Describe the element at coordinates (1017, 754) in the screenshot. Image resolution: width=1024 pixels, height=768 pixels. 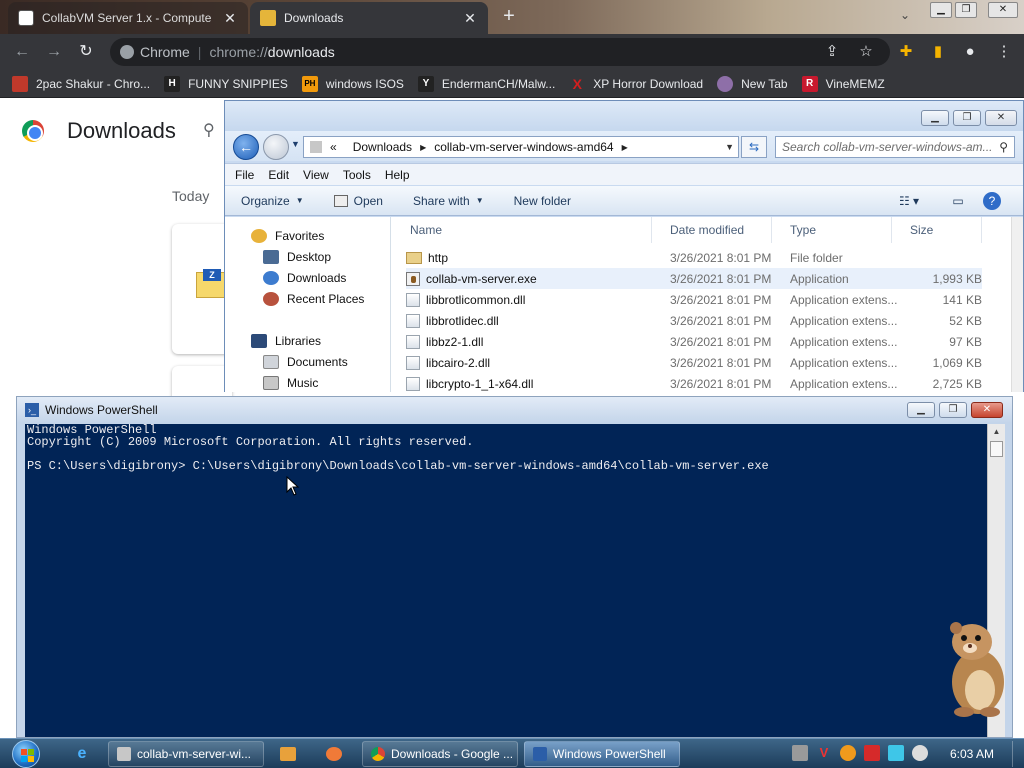
I see `show-desktop-button` at that location.